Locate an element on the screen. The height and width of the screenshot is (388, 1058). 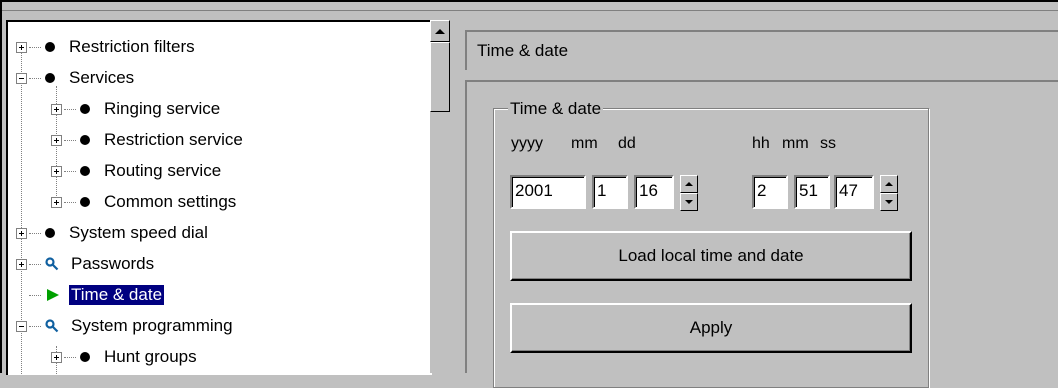
hour-input: 2 is located at coordinates (770, 192).